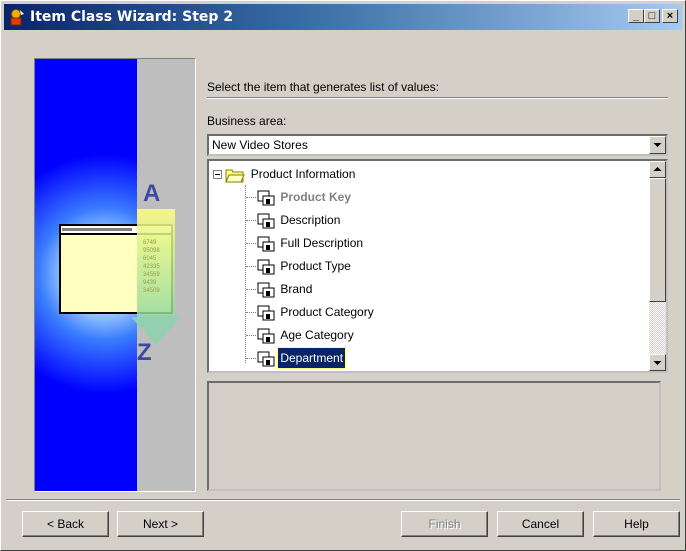  Describe the element at coordinates (247, 121) in the screenshot. I see `business-area-label: Business area:` at that location.